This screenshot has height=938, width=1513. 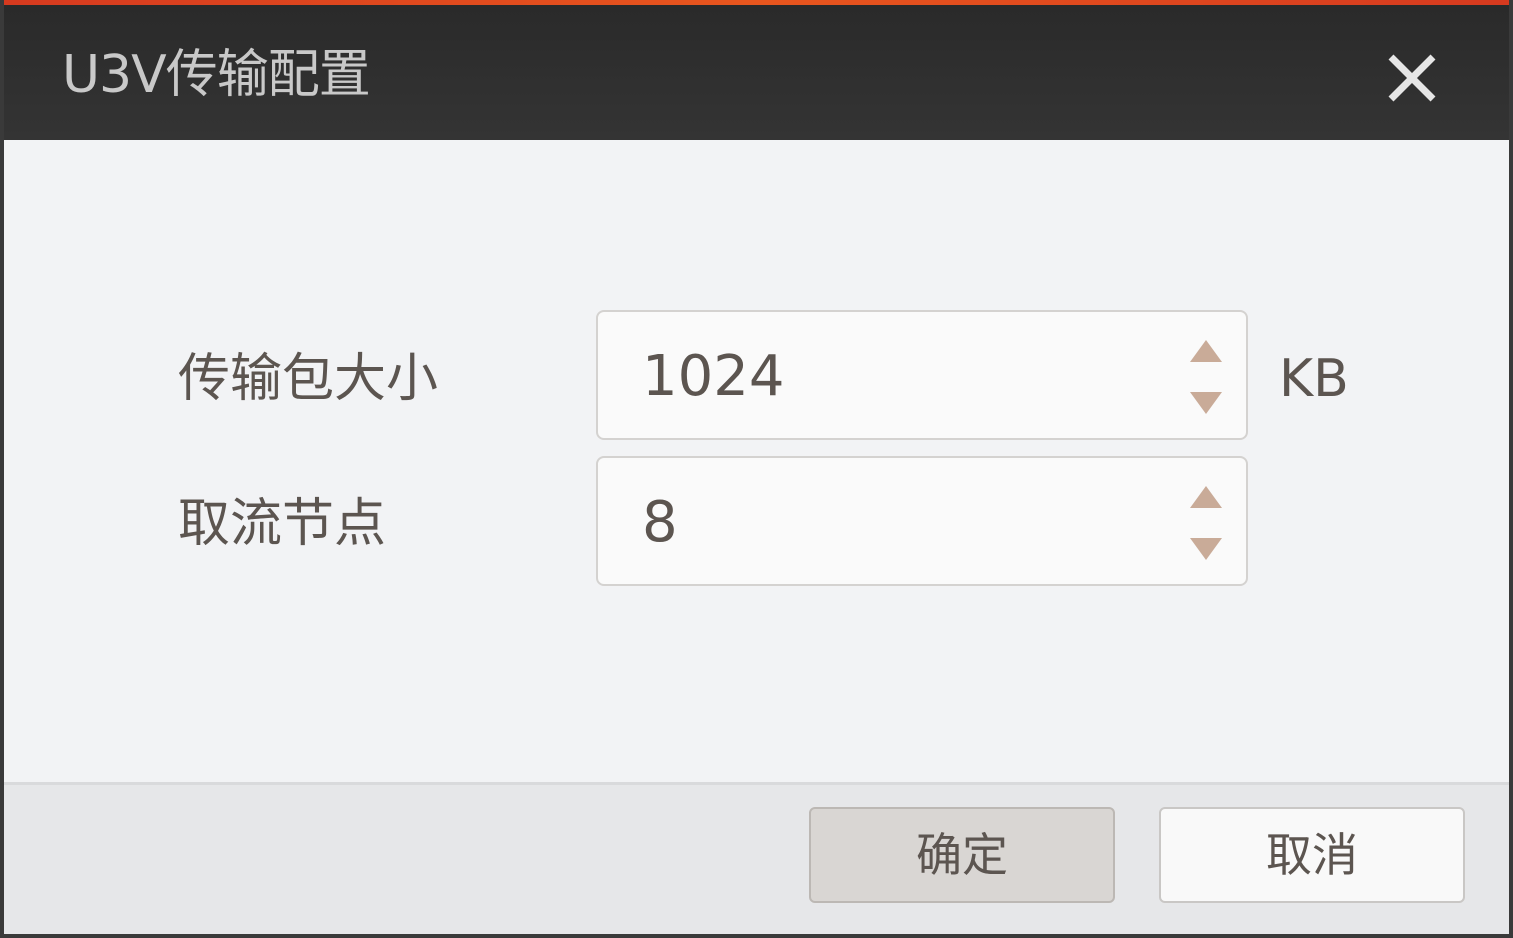 What do you see at coordinates (1314, 379) in the screenshot?
I see `packet-size-unit: KB` at bounding box center [1314, 379].